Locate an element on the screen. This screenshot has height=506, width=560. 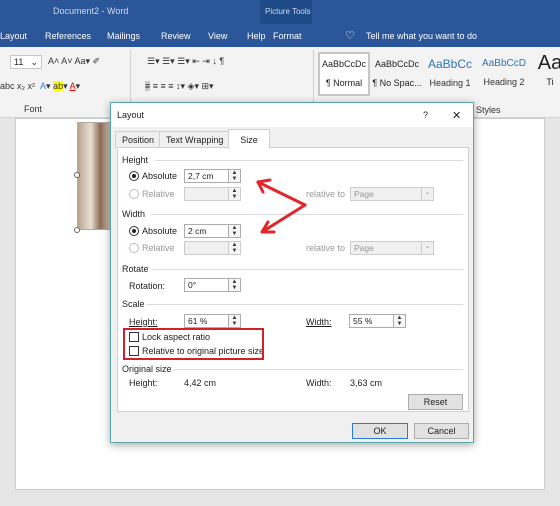
annotation-arrows is located at coordinates (281, 206).